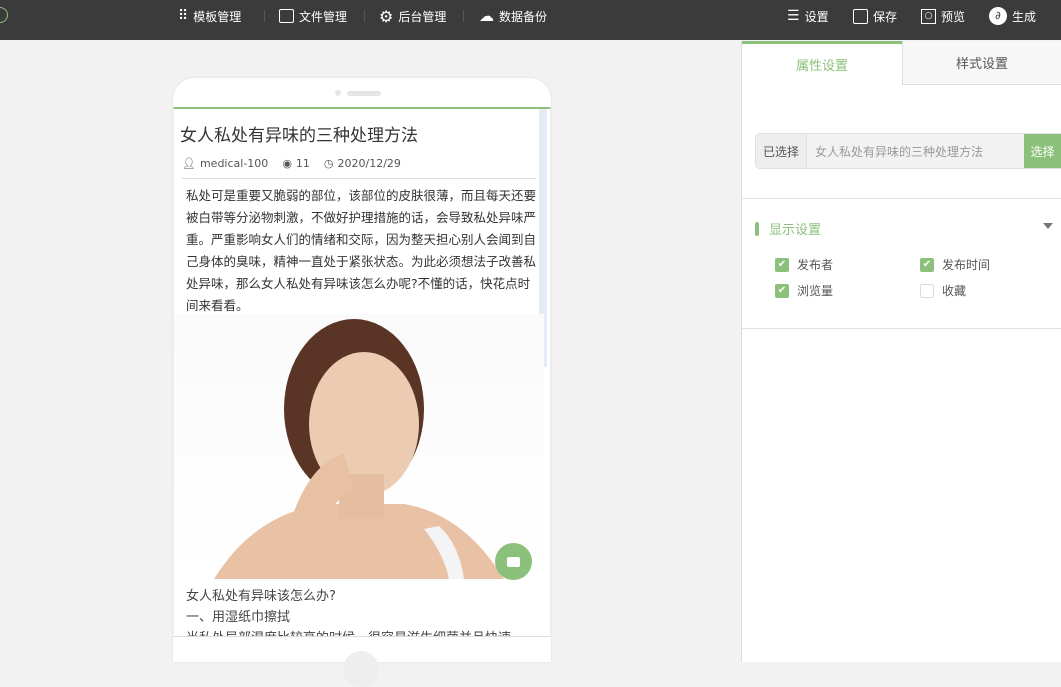 This screenshot has width=1061, height=687. What do you see at coordinates (943, 290) in the screenshot?
I see `checkbox-favorite: 收藏` at bounding box center [943, 290].